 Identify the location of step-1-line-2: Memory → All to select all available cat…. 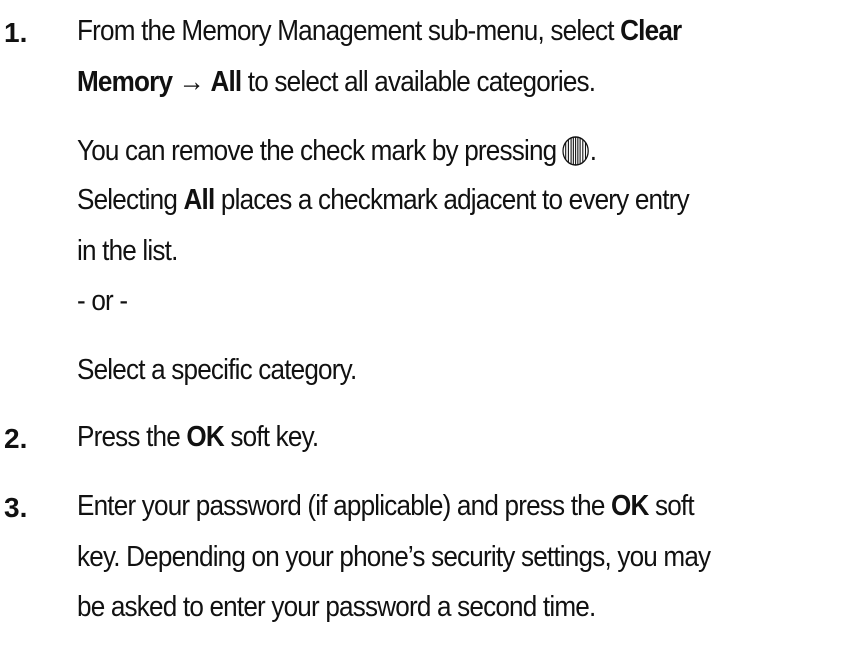
(336, 82).